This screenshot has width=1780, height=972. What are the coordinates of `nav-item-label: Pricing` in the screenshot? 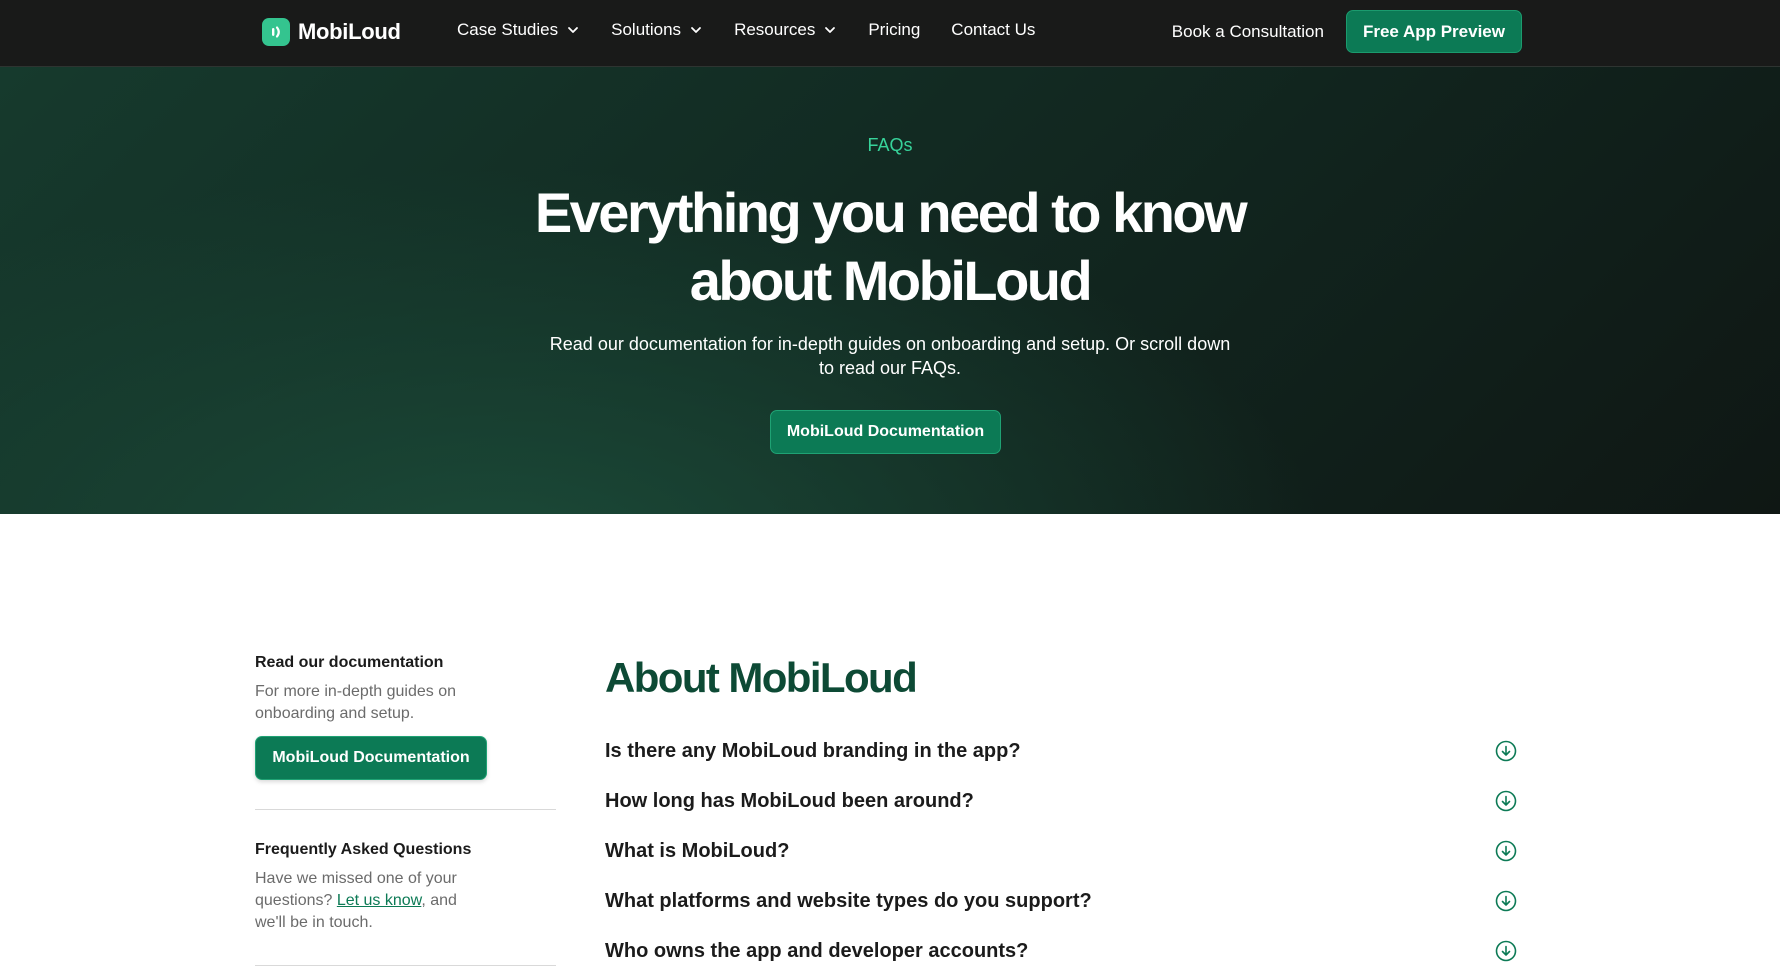 It's located at (894, 29).